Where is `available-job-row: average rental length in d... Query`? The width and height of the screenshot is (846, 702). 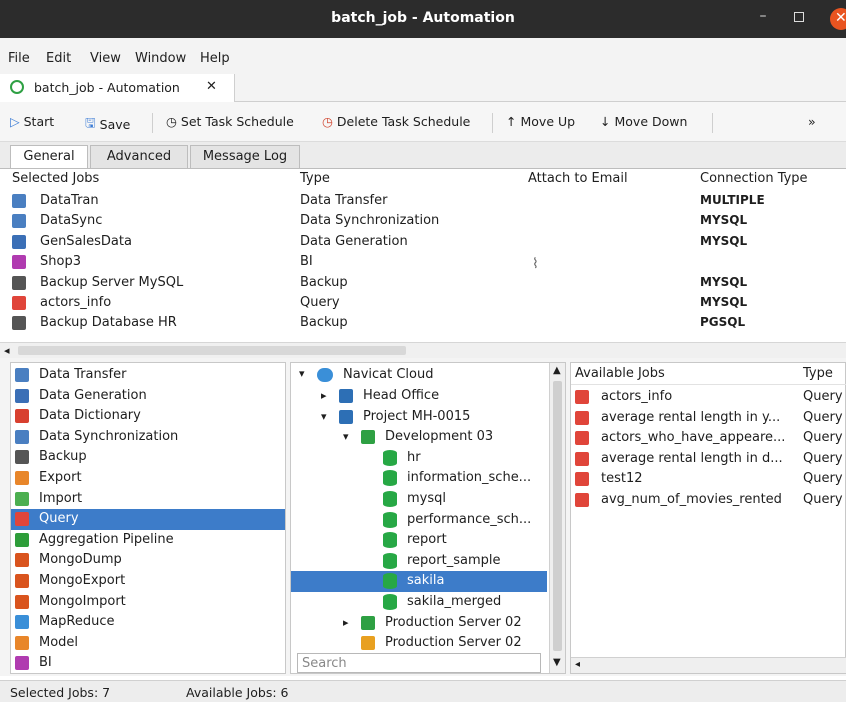
available-job-row: average rental length in d... Query is located at coordinates (708, 459).